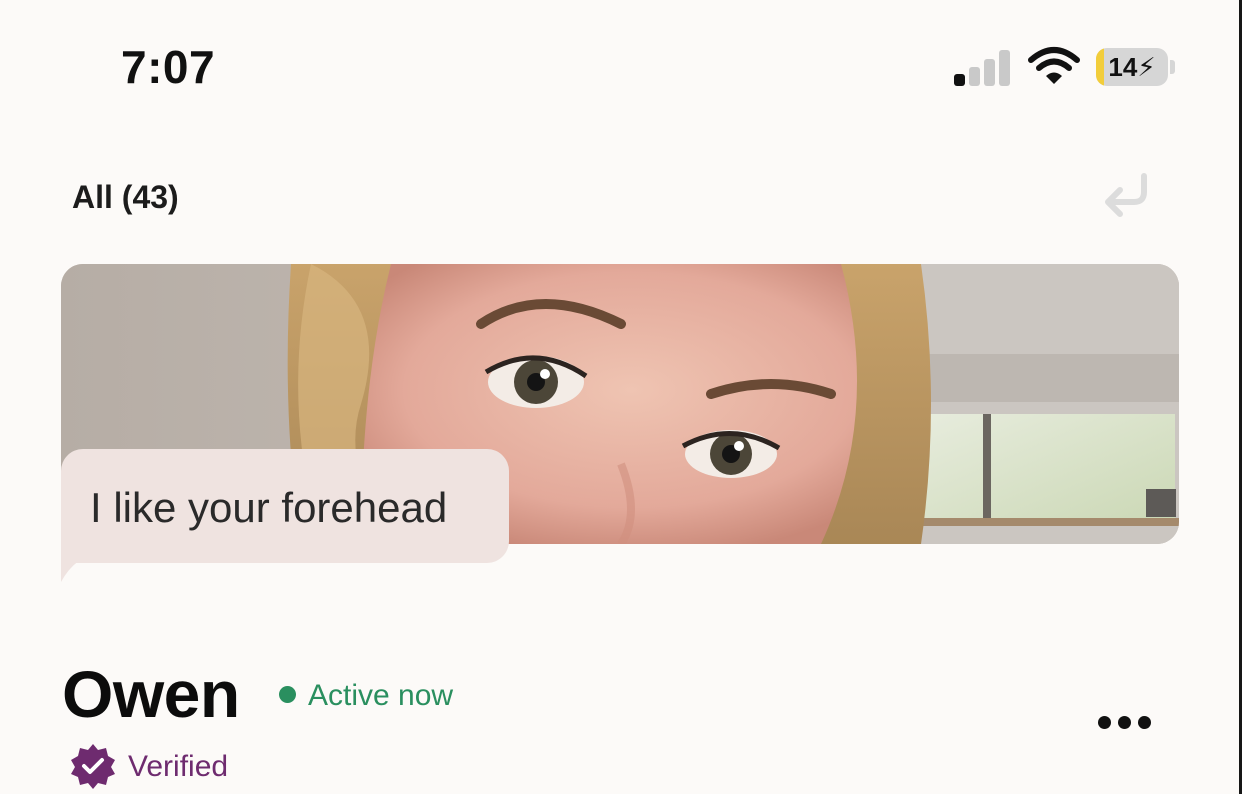 This screenshot has height=794, width=1242. I want to click on filter-all-button: All (43), so click(125, 197).